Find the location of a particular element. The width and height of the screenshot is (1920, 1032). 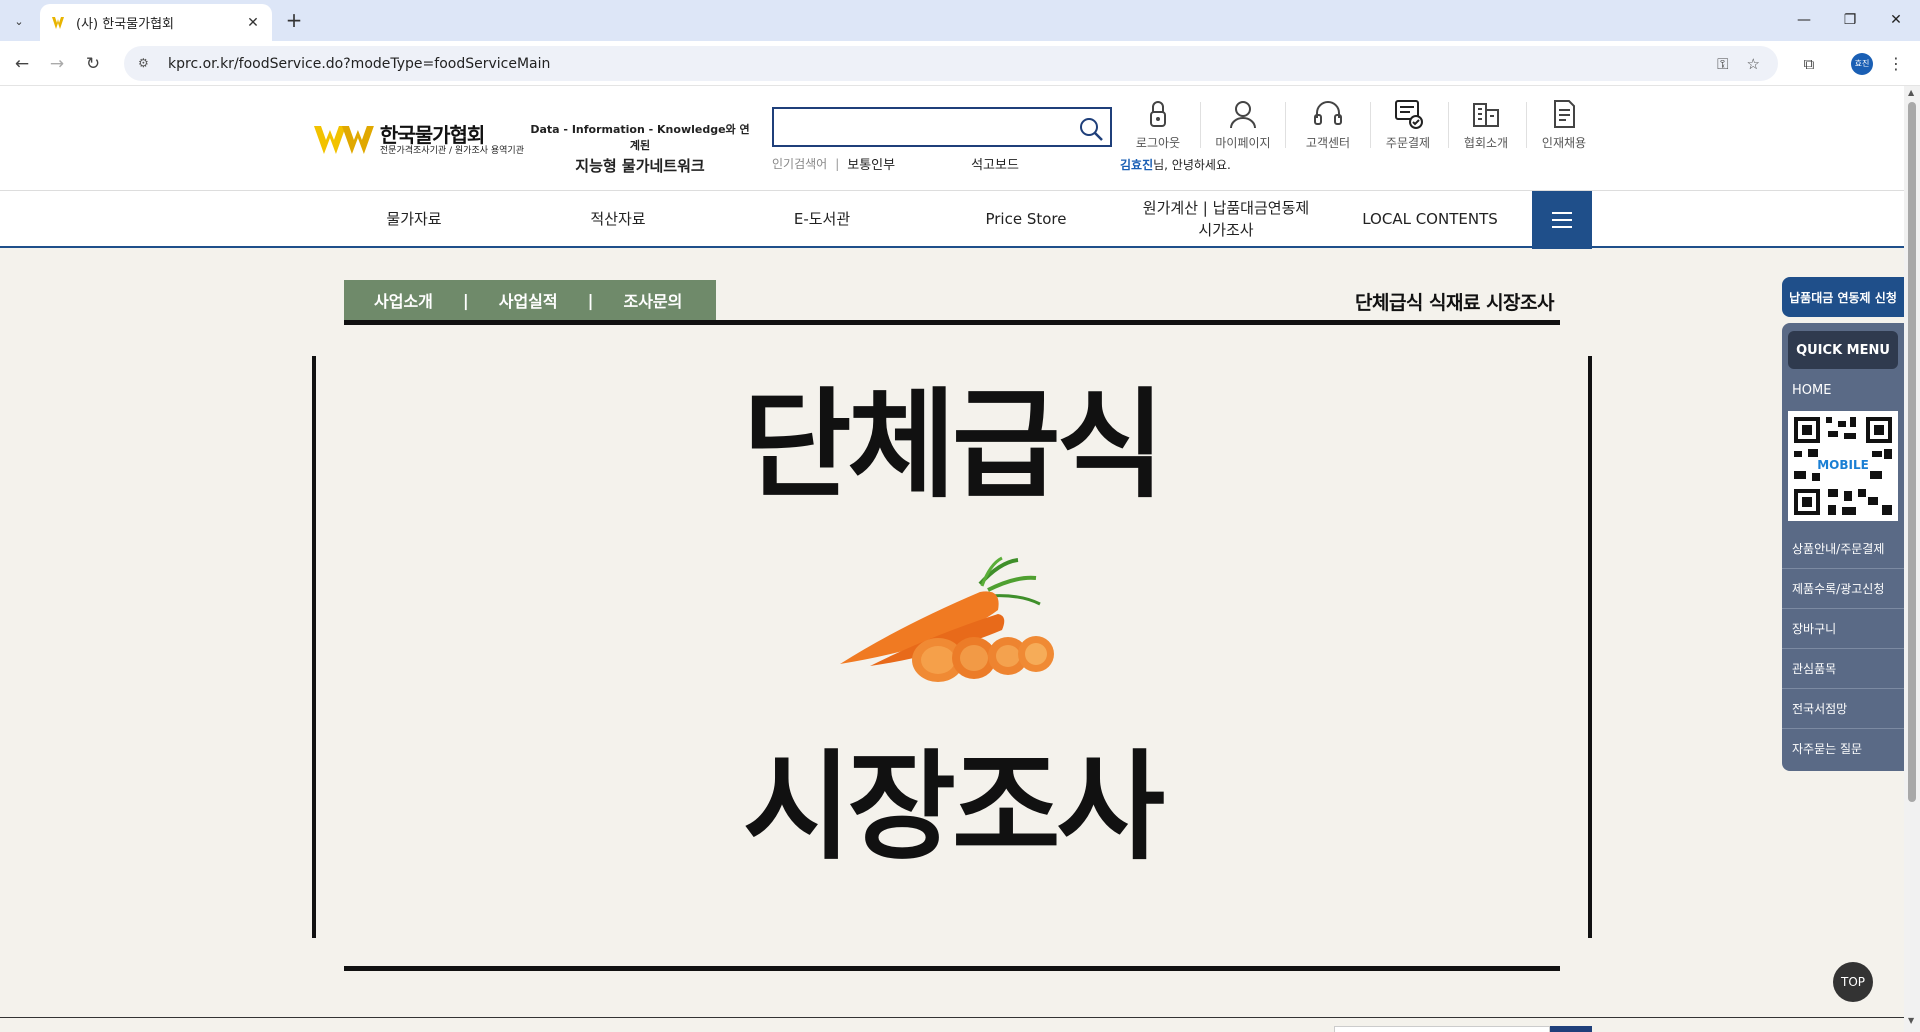

popular-keywords: 인기검색어 | 보통인부 석고보드 is located at coordinates (933, 164).